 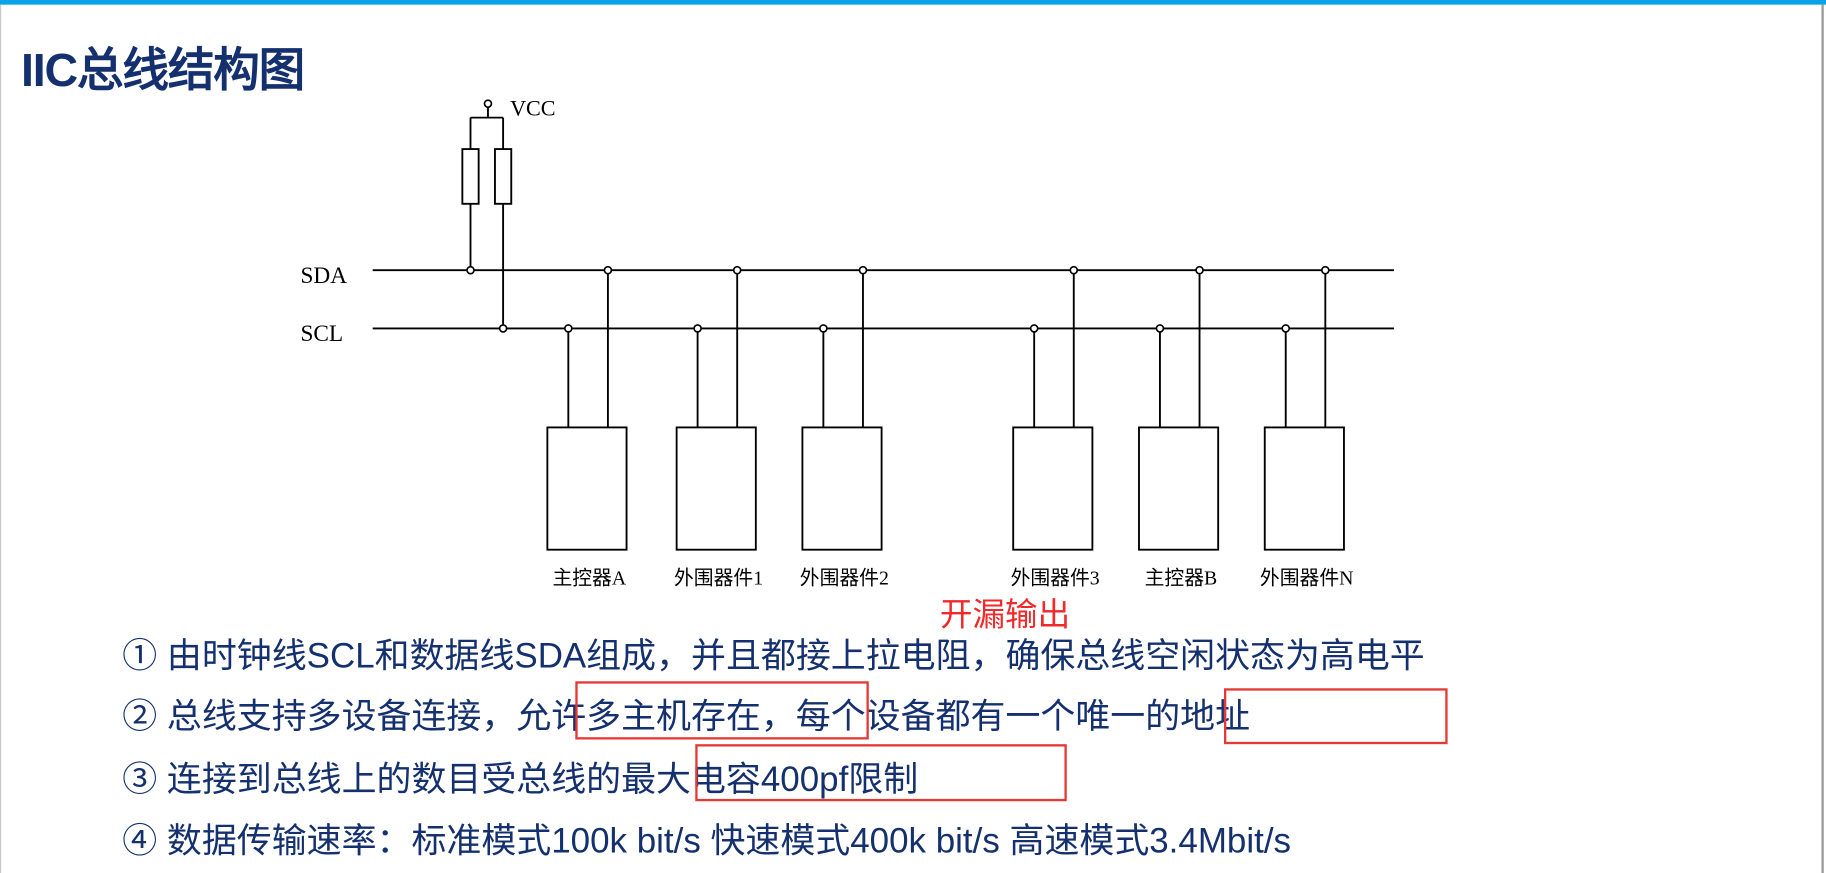 What do you see at coordinates (719, 578) in the screenshot?
I see `device-label: 外围器件1` at bounding box center [719, 578].